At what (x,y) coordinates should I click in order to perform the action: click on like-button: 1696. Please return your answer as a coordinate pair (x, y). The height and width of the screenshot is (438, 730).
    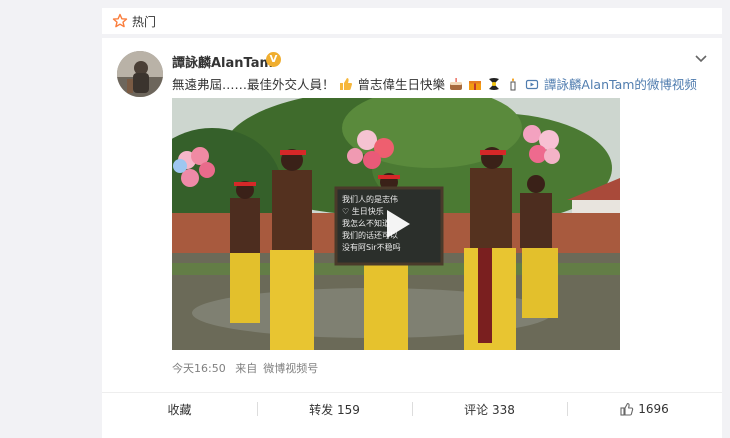
    Looking at the image, I should click on (644, 409).